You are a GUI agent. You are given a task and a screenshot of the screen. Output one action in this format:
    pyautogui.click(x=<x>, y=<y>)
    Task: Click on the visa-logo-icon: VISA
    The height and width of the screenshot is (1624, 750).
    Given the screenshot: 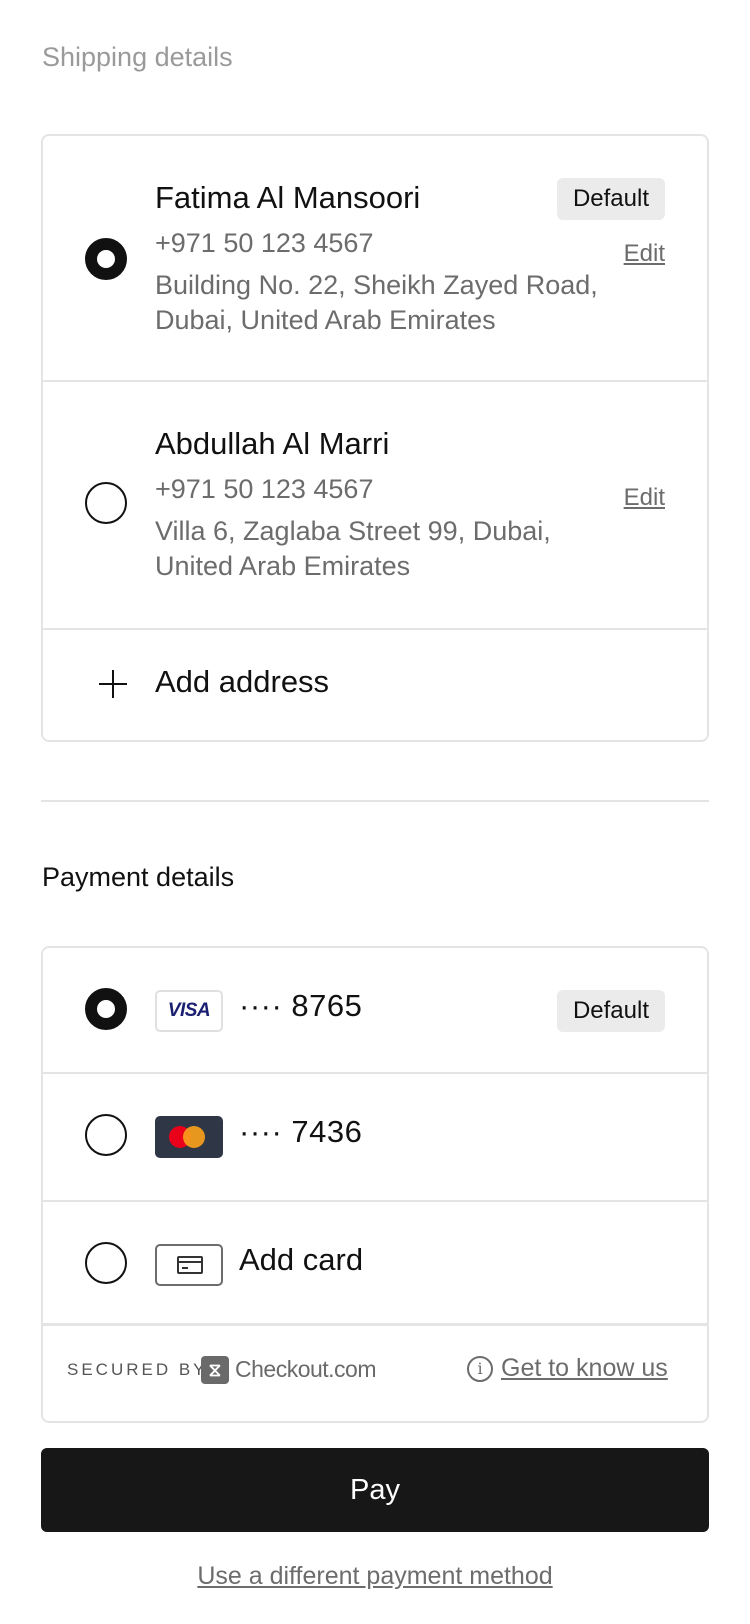 What is the action you would take?
    pyautogui.click(x=189, y=1011)
    